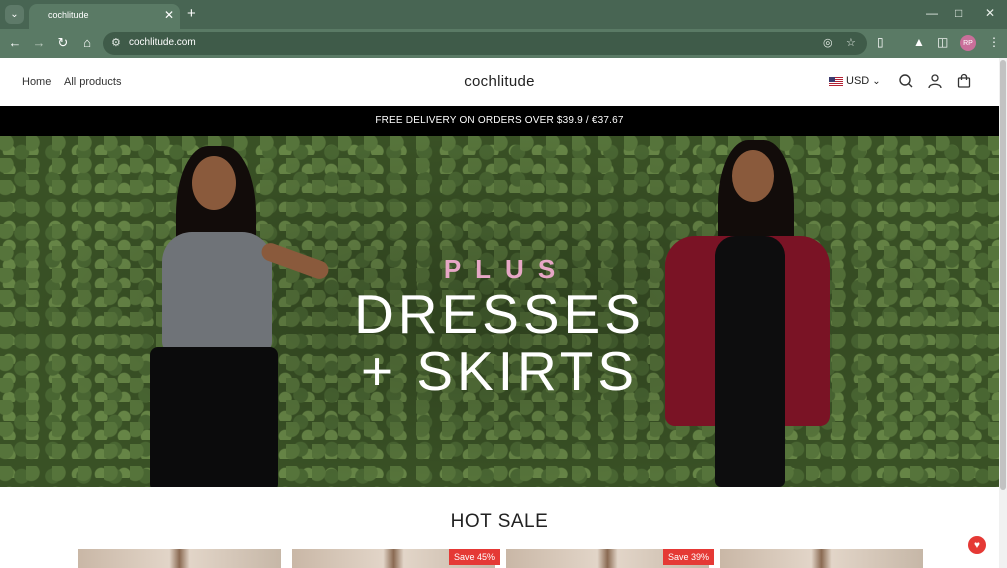 Image resolution: width=1007 pixels, height=568 pixels. I want to click on maximize-icon: □, so click(958, 13).